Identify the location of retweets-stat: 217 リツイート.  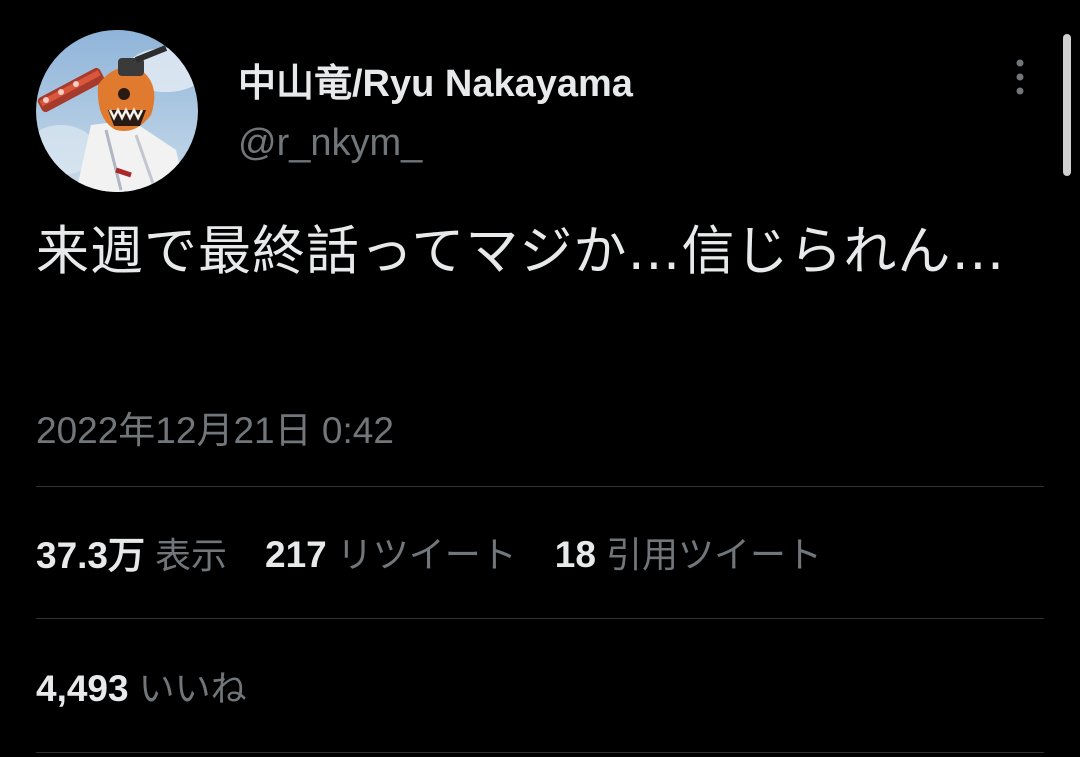
(391, 552).